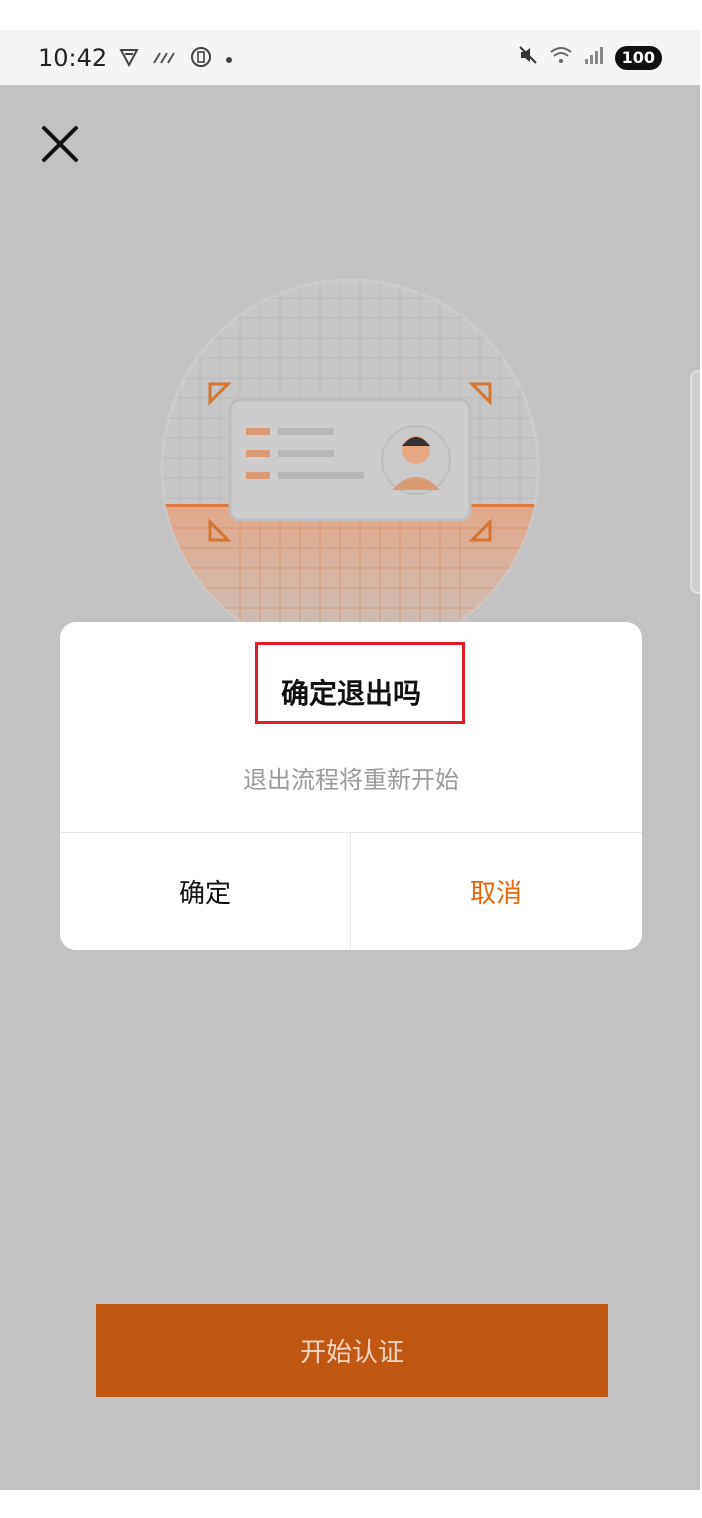 The width and height of the screenshot is (702, 1518). Describe the element at coordinates (229, 60) in the screenshot. I see `dot-icon` at that location.